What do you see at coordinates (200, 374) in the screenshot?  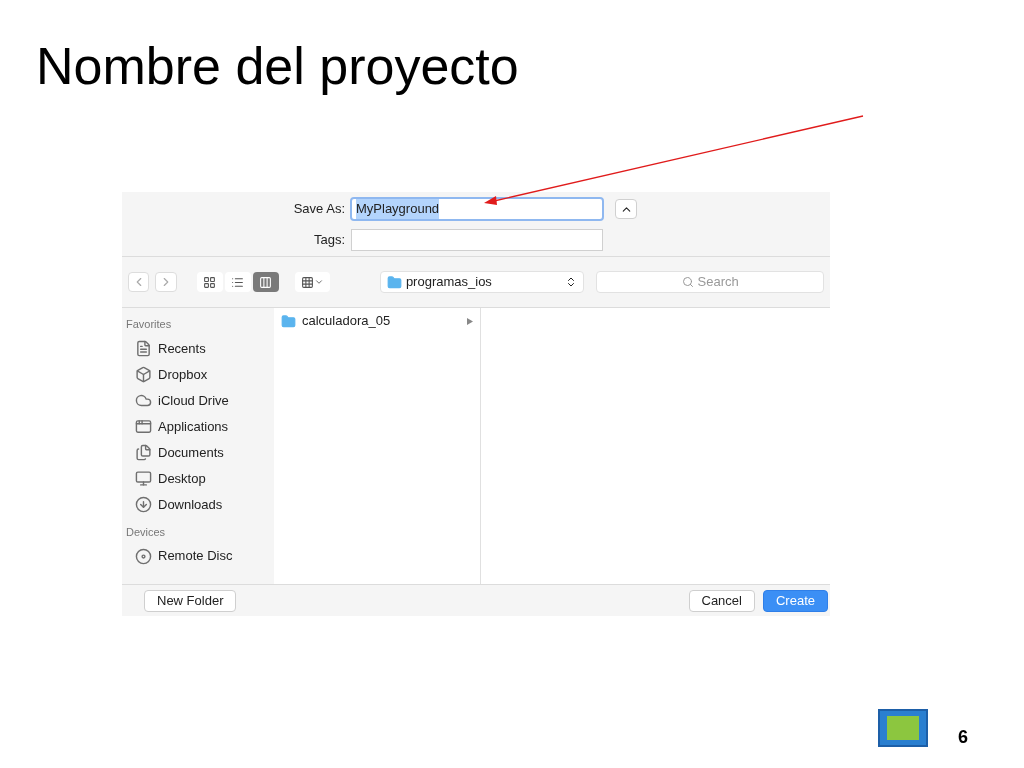 I see `sidebar-item: Dropbox` at bounding box center [200, 374].